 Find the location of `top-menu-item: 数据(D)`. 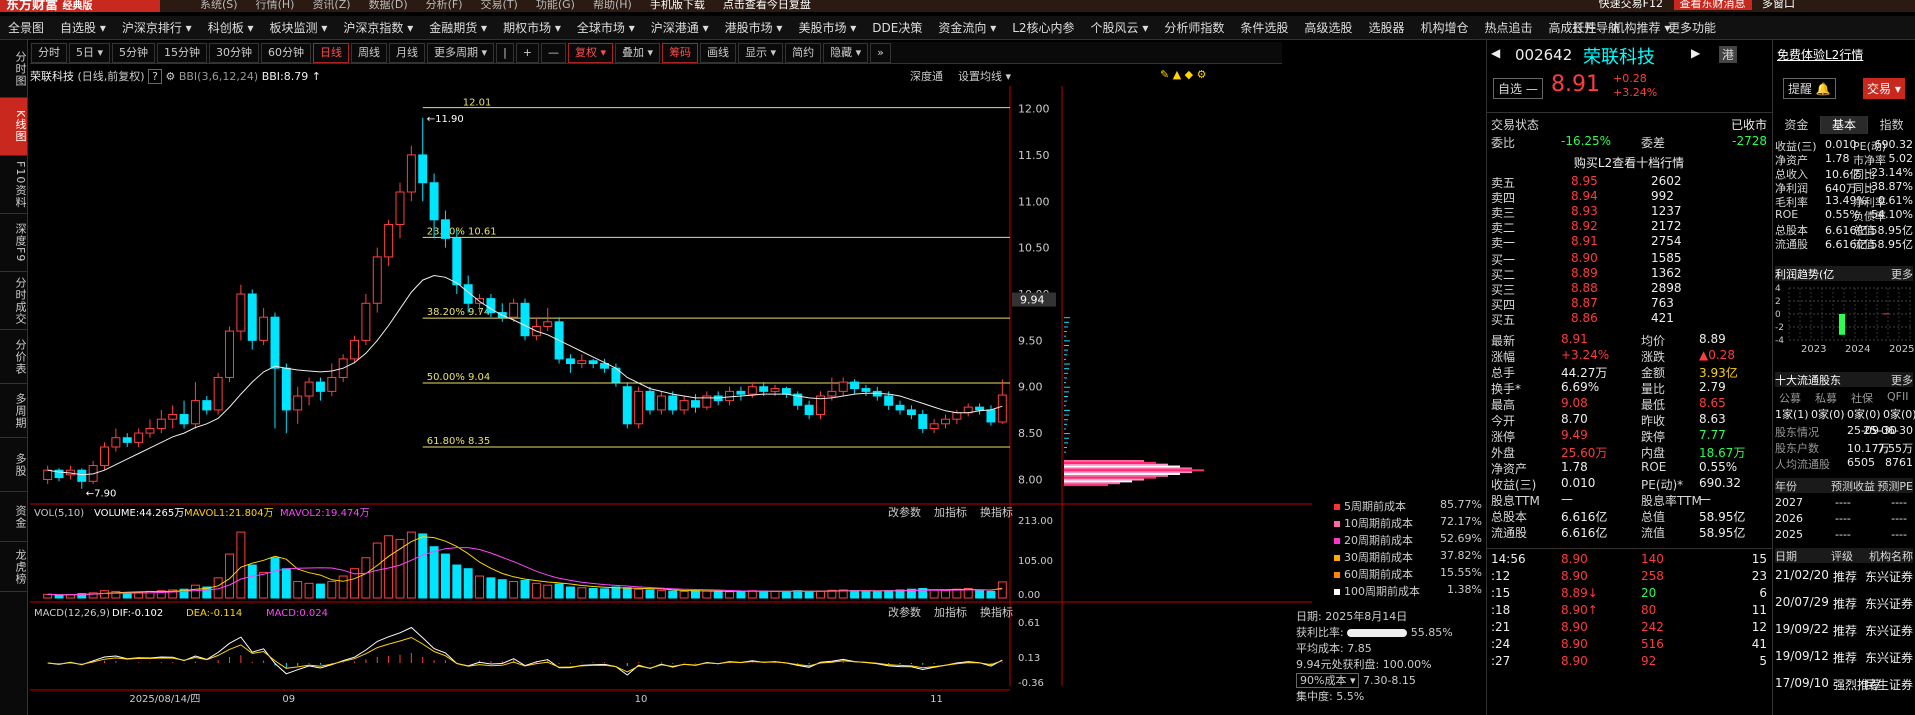

top-menu-item: 数据(D) is located at coordinates (388, 5).